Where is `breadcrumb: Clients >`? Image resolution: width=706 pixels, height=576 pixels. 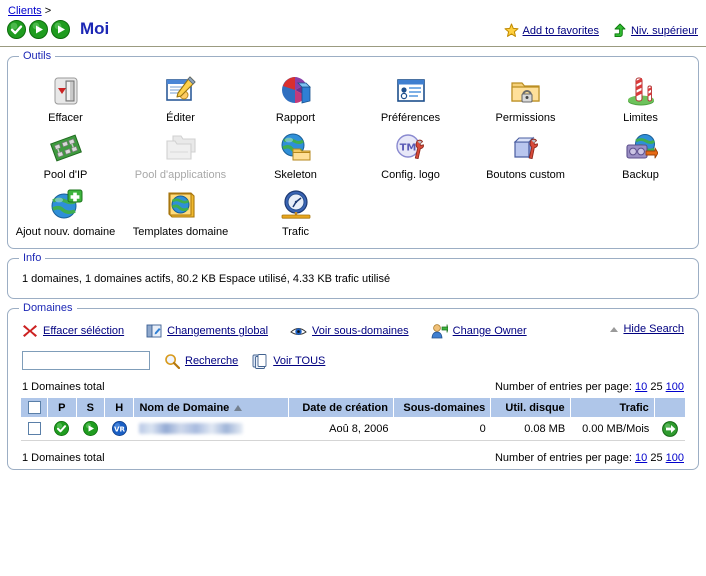 breadcrumb: Clients > is located at coordinates (29, 11).